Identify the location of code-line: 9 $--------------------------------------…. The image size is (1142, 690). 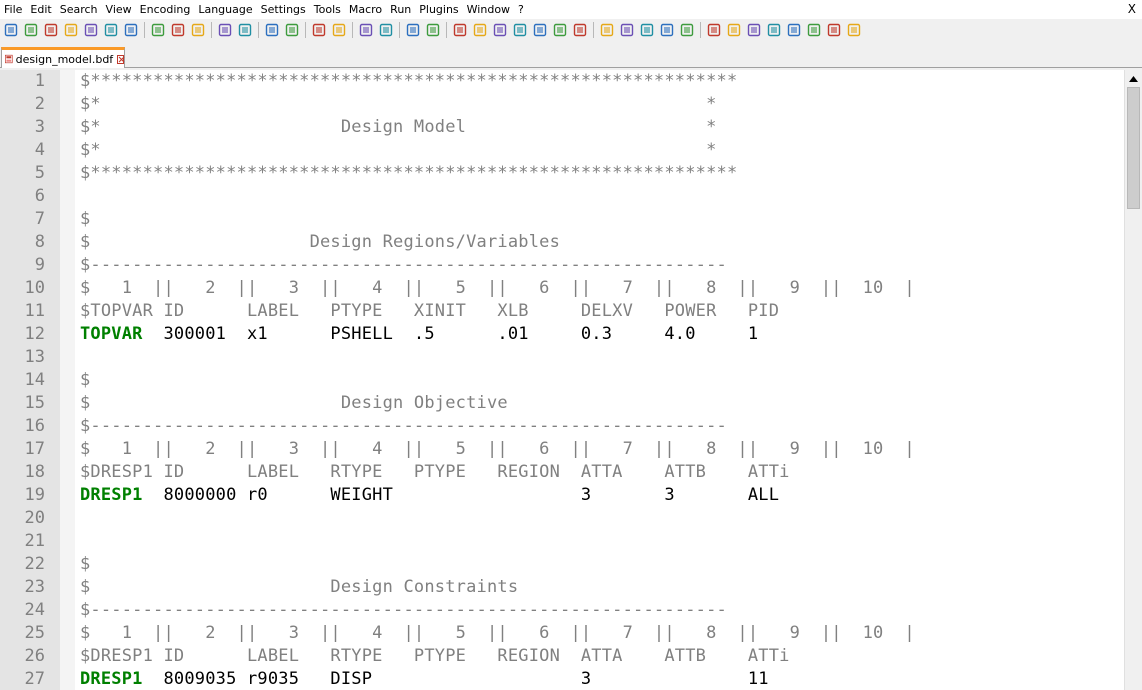
(560, 265).